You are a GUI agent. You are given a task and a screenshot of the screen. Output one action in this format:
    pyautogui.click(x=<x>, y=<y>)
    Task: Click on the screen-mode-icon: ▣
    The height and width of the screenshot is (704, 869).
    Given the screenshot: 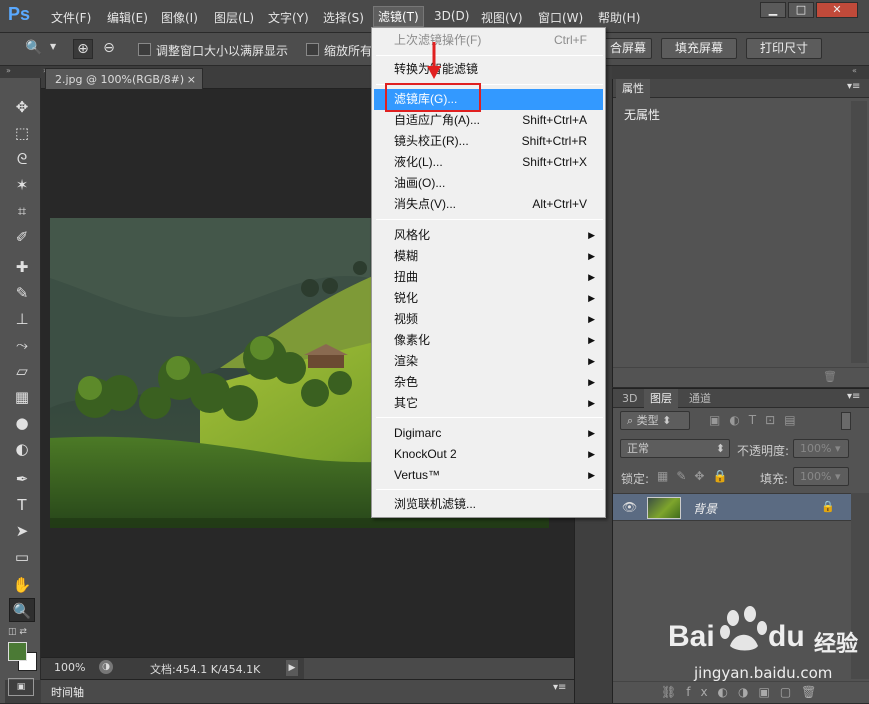 What is the action you would take?
    pyautogui.click(x=21, y=687)
    